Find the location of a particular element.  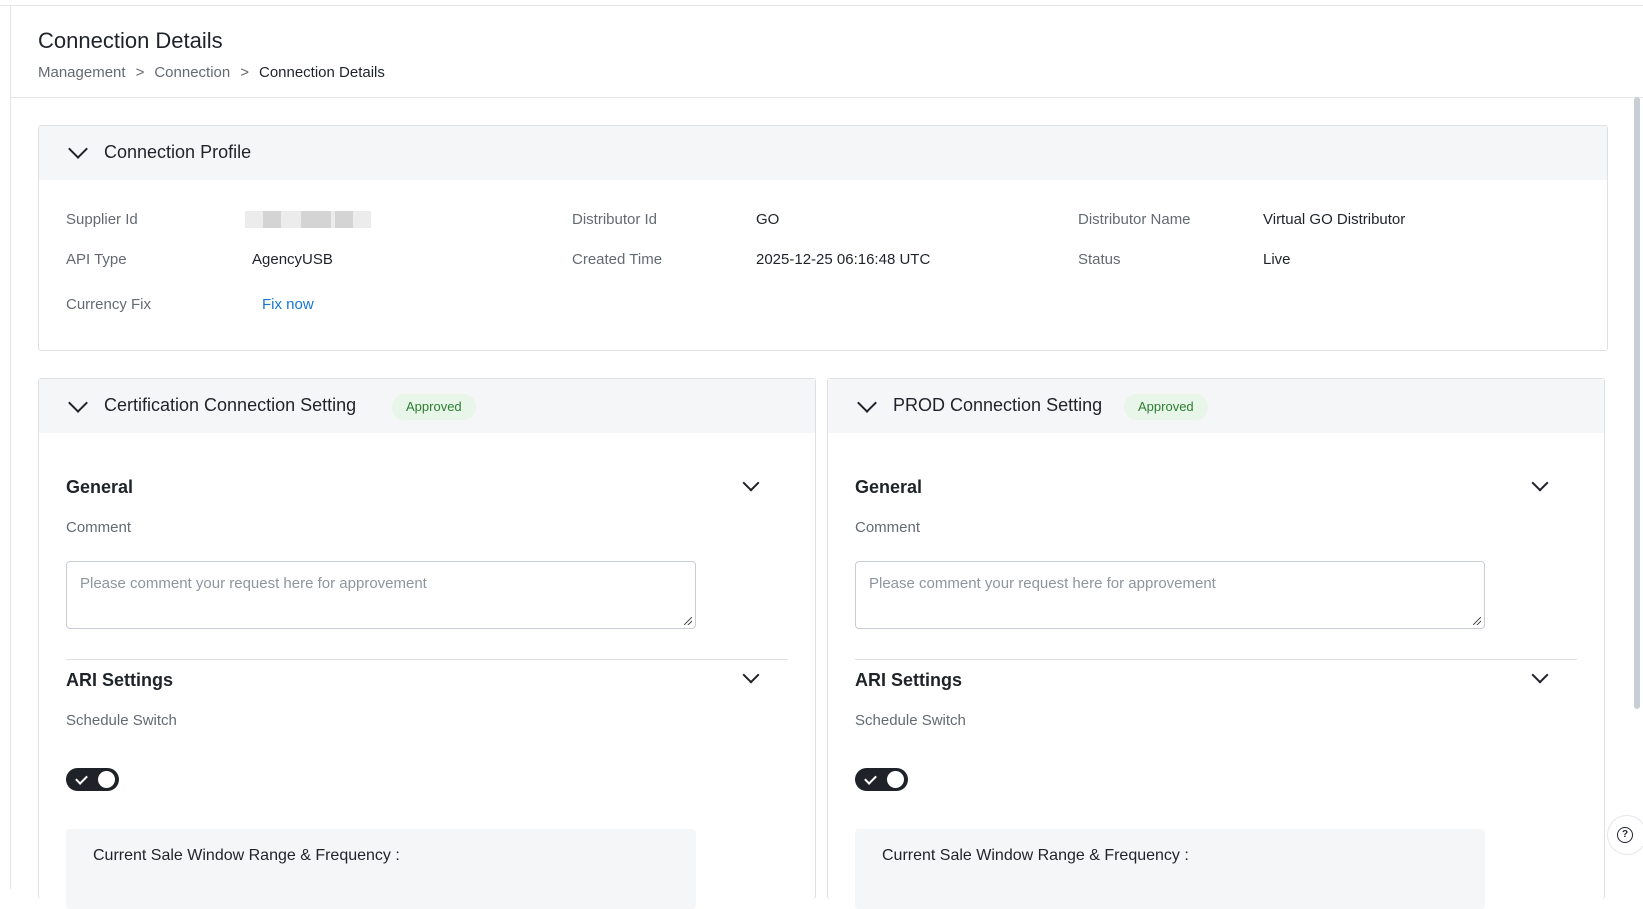

help-button: ? is located at coordinates (1625, 835).